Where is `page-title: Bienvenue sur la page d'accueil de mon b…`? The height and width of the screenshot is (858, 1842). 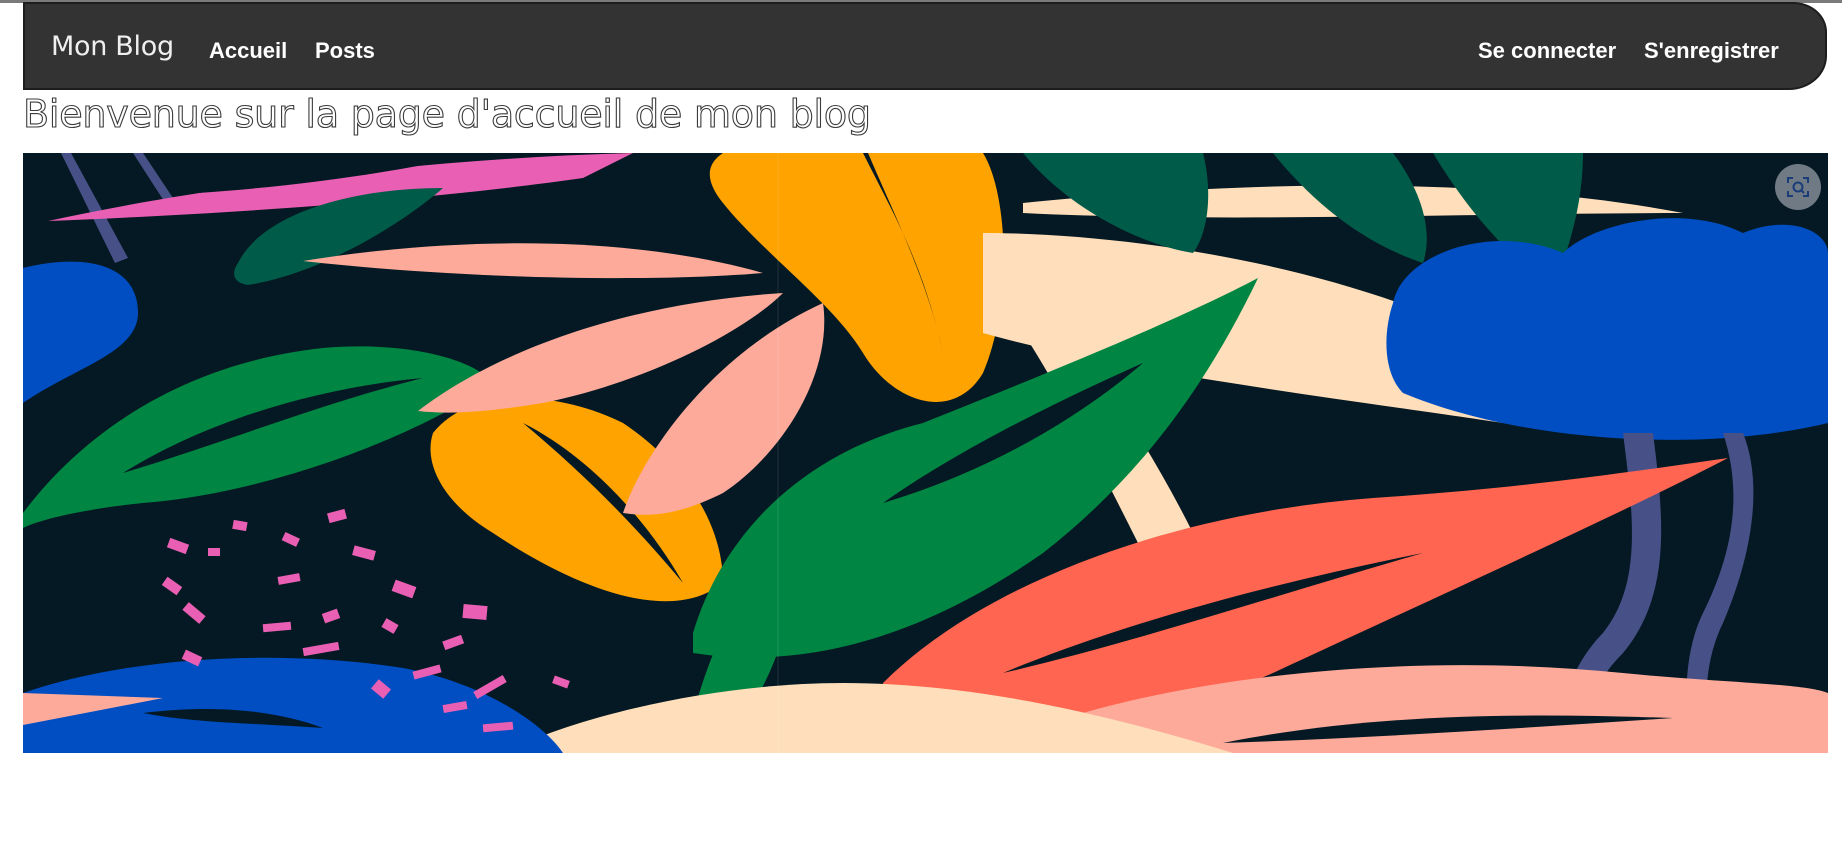 page-title: Bienvenue sur la page d'accueil de mon b… is located at coordinates (446, 113).